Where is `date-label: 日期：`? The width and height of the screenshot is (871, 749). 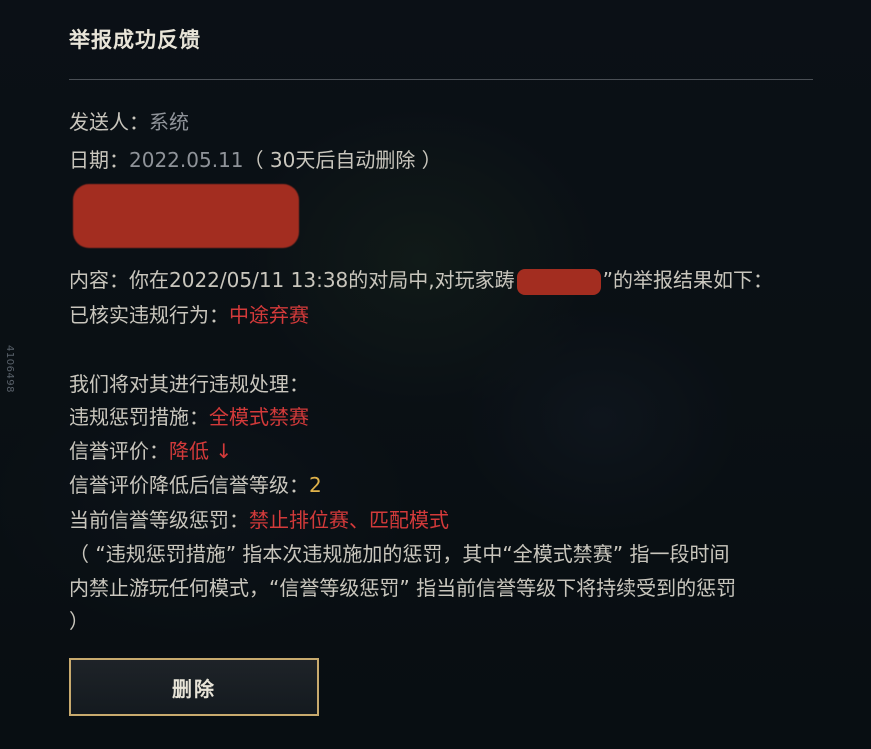 date-label: 日期： is located at coordinates (99, 160).